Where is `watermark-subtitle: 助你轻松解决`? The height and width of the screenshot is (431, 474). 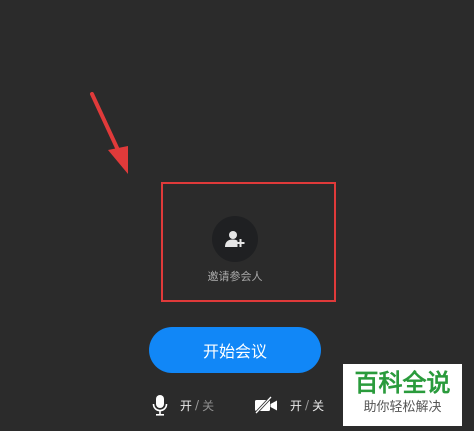 watermark-subtitle: 助你轻松解决 is located at coordinates (402, 407).